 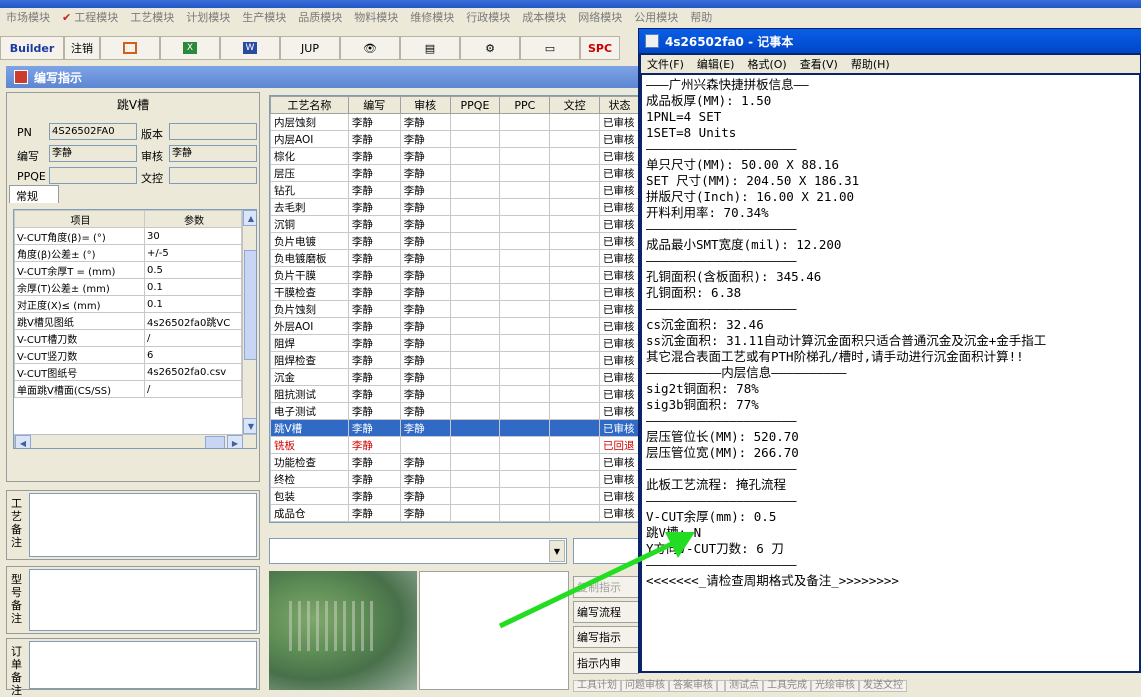 What do you see at coordinates (455, 411) in the screenshot?
I see `table-row: 电子测试 李静 李静 已审核` at bounding box center [455, 411].